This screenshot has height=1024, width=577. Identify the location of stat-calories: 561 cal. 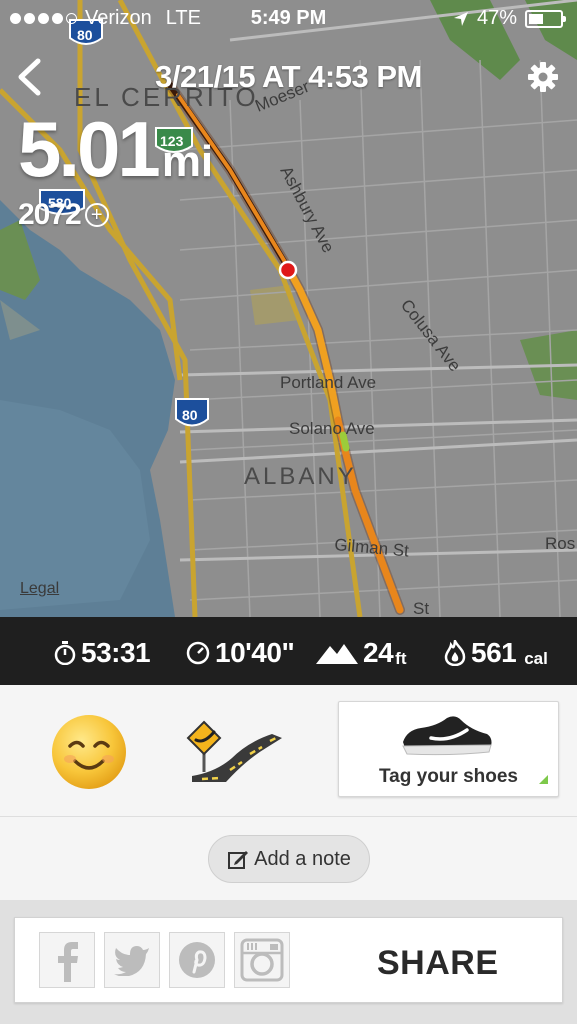
(496, 653).